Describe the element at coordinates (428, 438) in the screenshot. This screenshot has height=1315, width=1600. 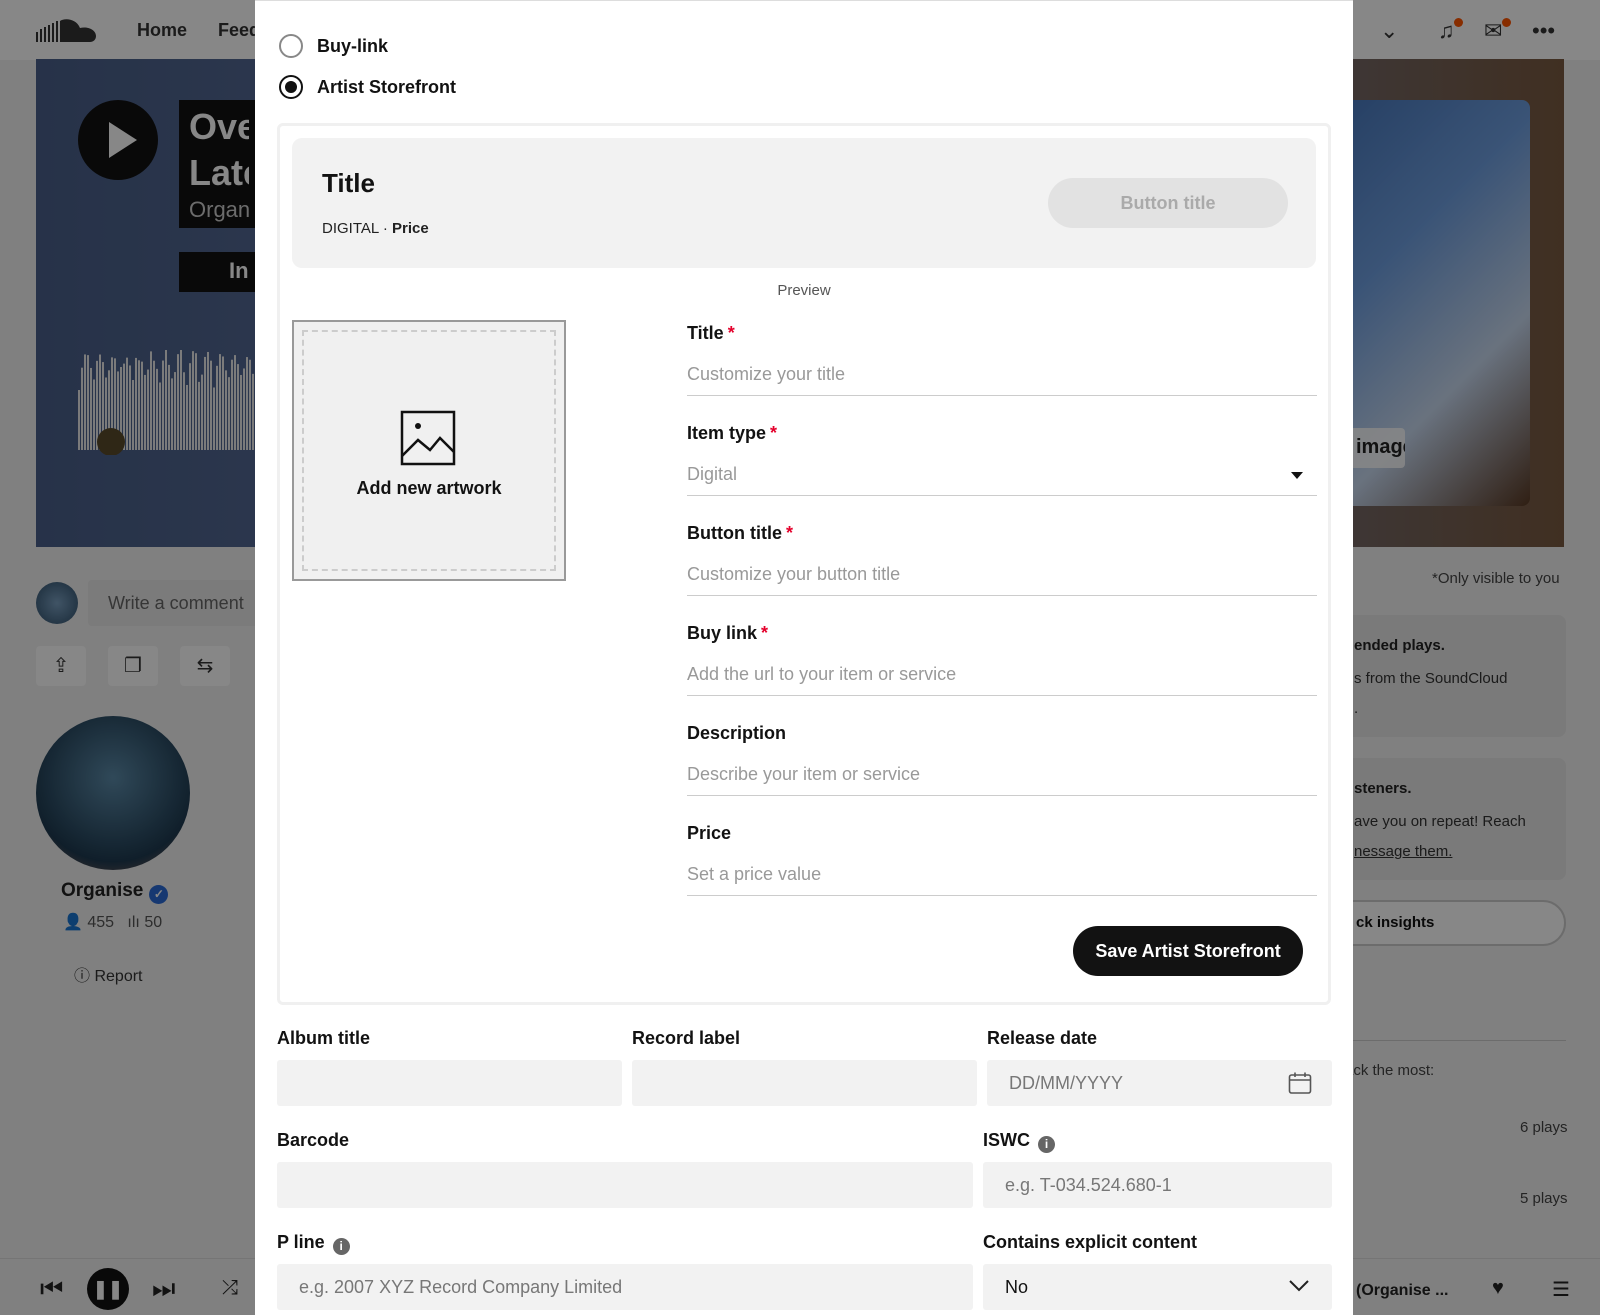
I see `image-icon` at that location.